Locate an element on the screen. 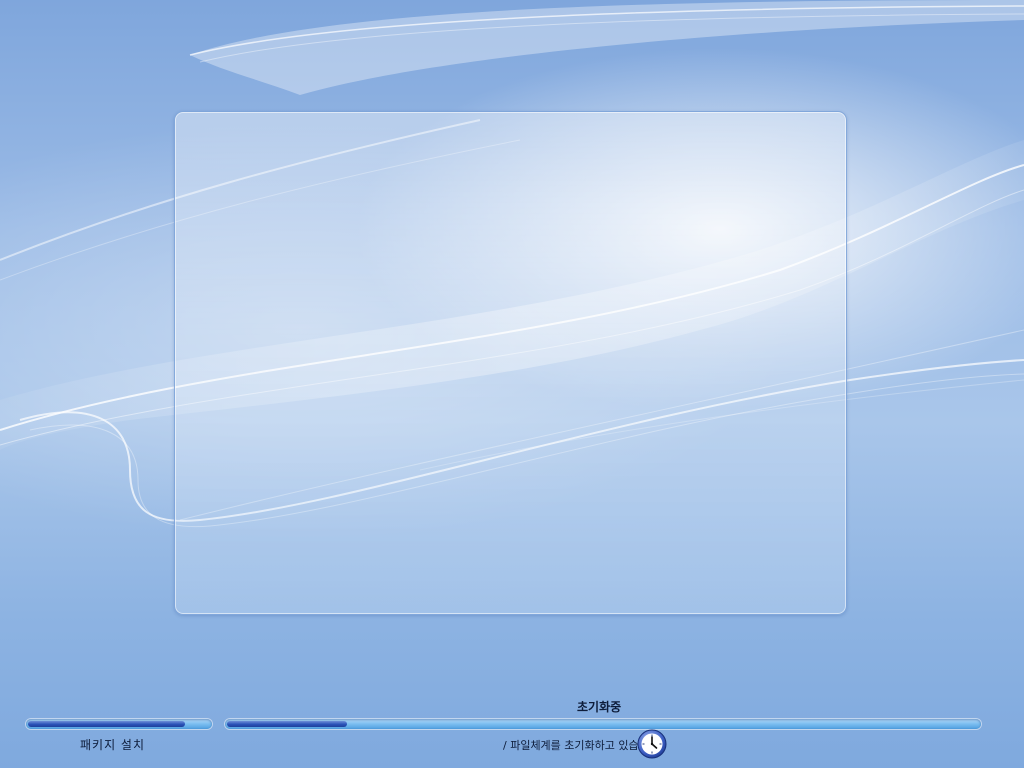 This screenshot has width=1024, height=768. package-progress-bar is located at coordinates (119, 724).